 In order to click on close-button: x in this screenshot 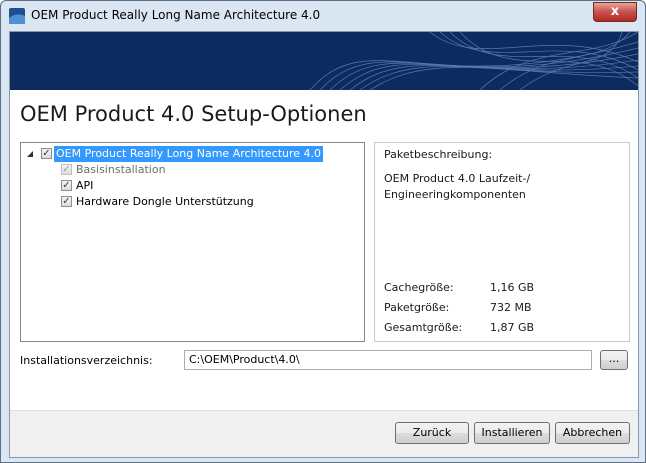, I will do `click(615, 12)`.